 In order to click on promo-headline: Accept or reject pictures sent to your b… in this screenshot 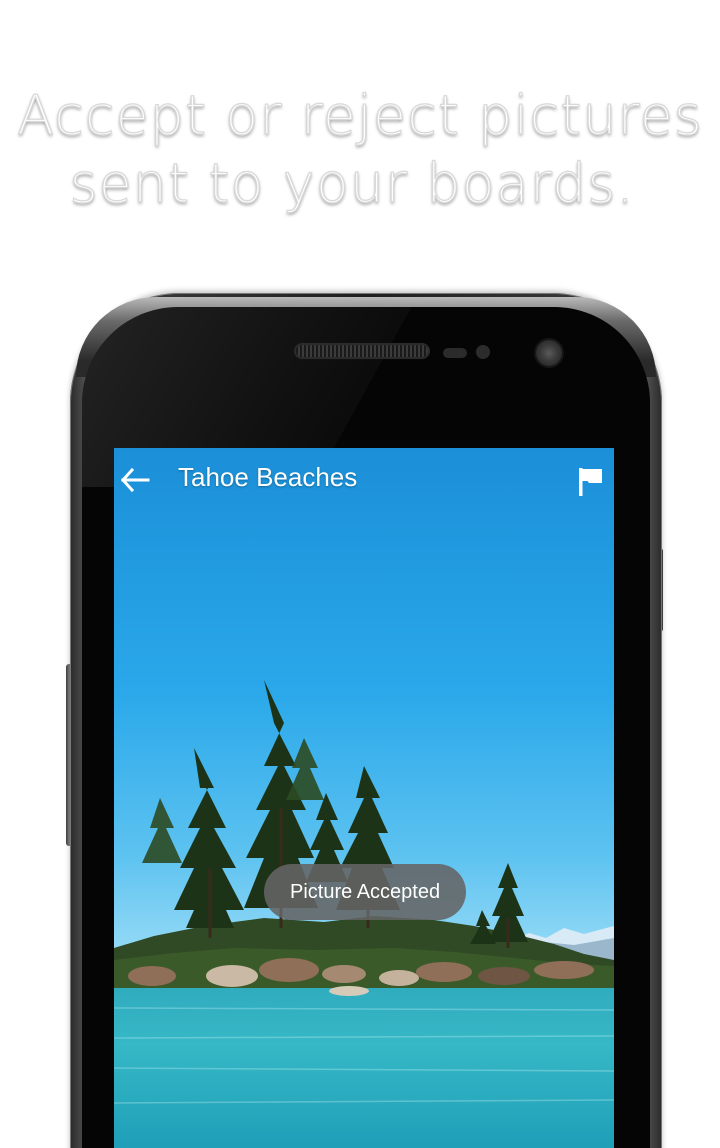, I will do `click(360, 150)`.